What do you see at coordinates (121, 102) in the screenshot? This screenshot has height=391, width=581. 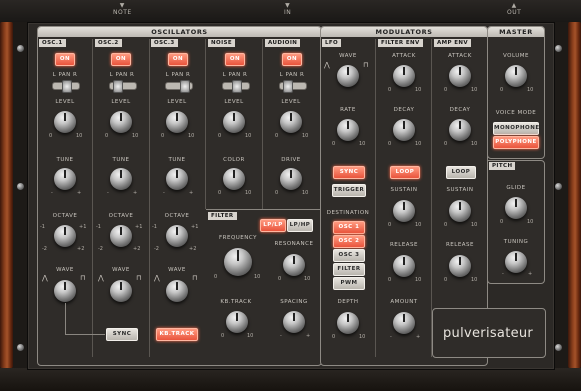 I see `level-label: LEVEL` at bounding box center [121, 102].